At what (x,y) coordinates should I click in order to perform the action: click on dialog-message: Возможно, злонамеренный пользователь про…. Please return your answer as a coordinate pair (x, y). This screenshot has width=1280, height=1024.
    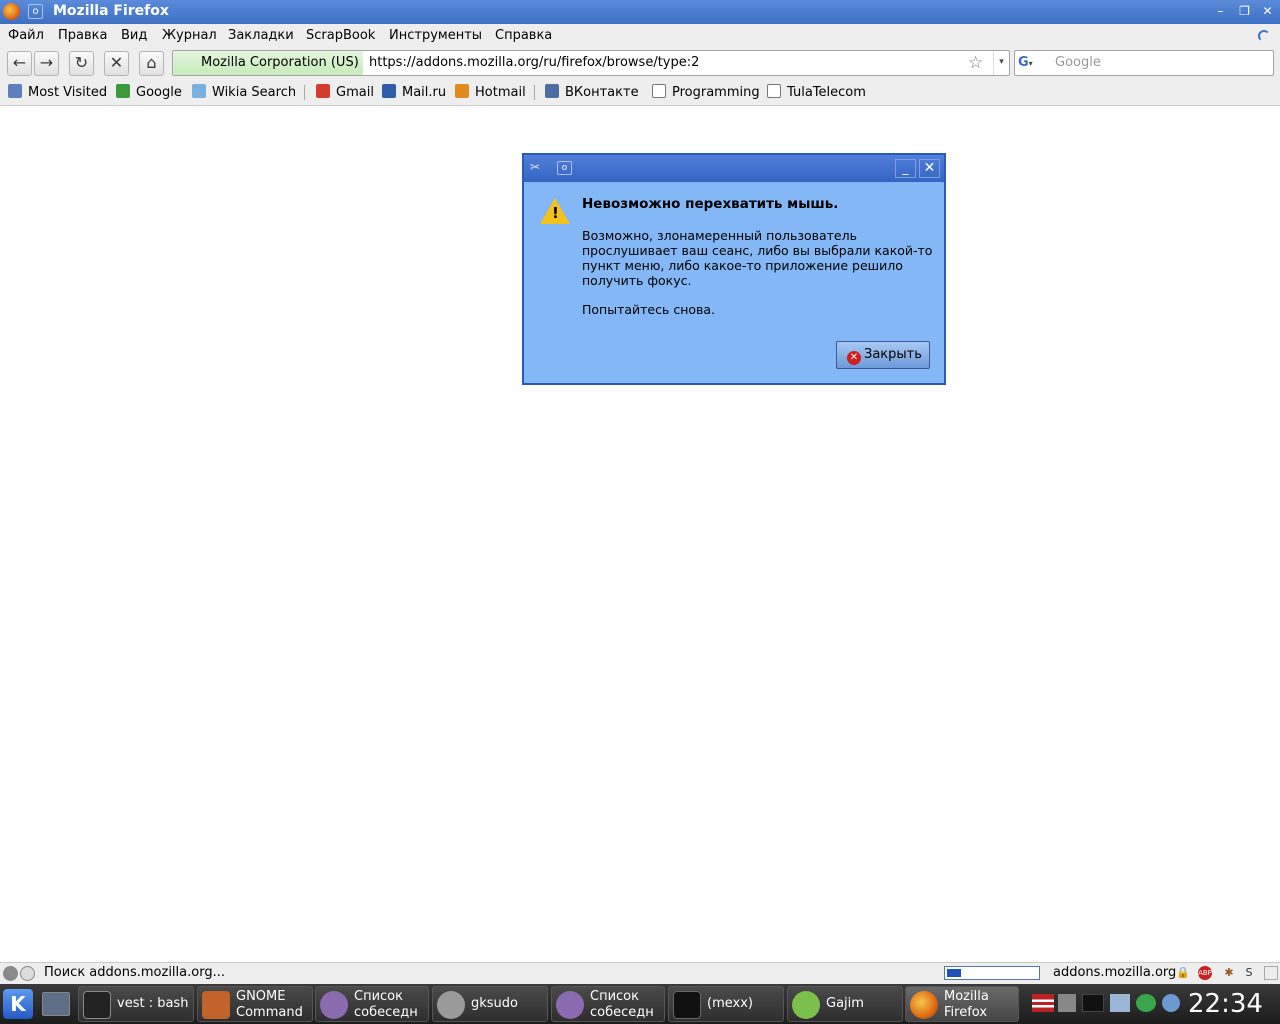
    Looking at the image, I should click on (757, 258).